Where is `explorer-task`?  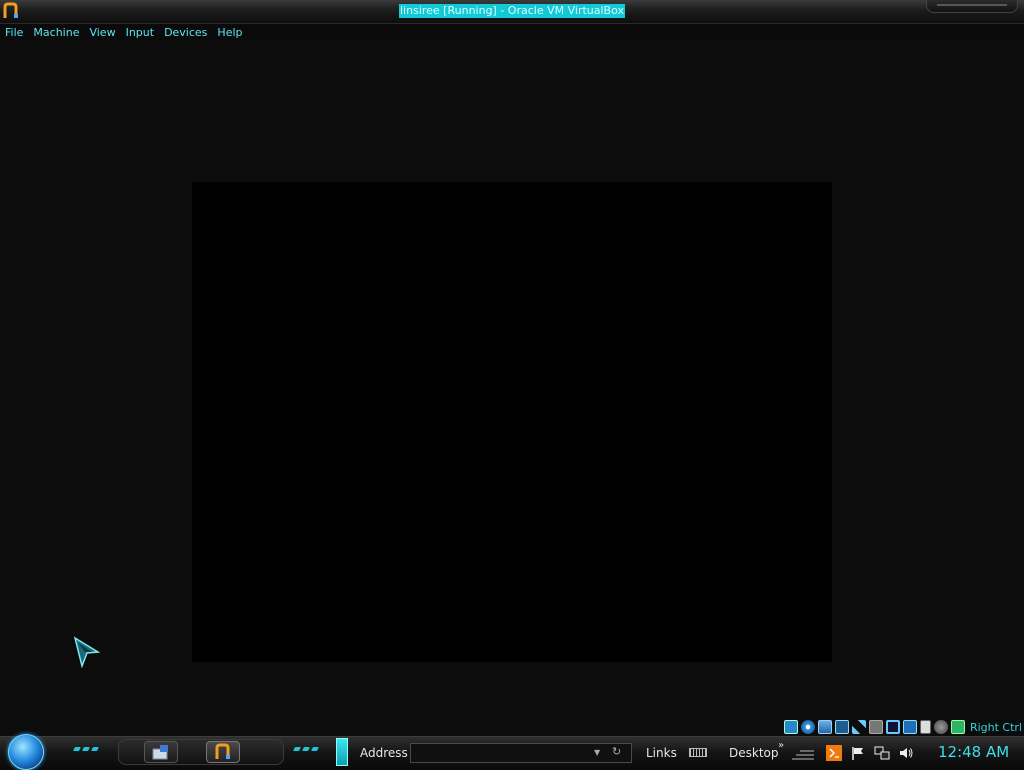
explorer-task is located at coordinates (161, 752).